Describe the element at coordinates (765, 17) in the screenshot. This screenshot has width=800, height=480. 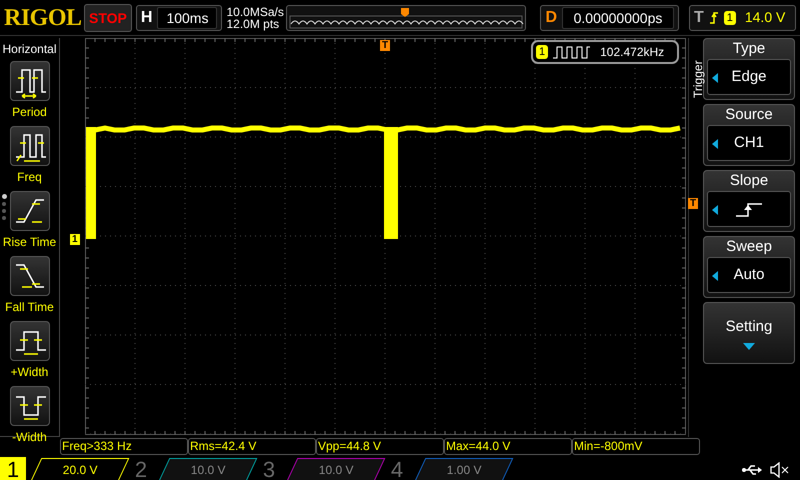
I see `trigger-level: 14.0 V` at that location.